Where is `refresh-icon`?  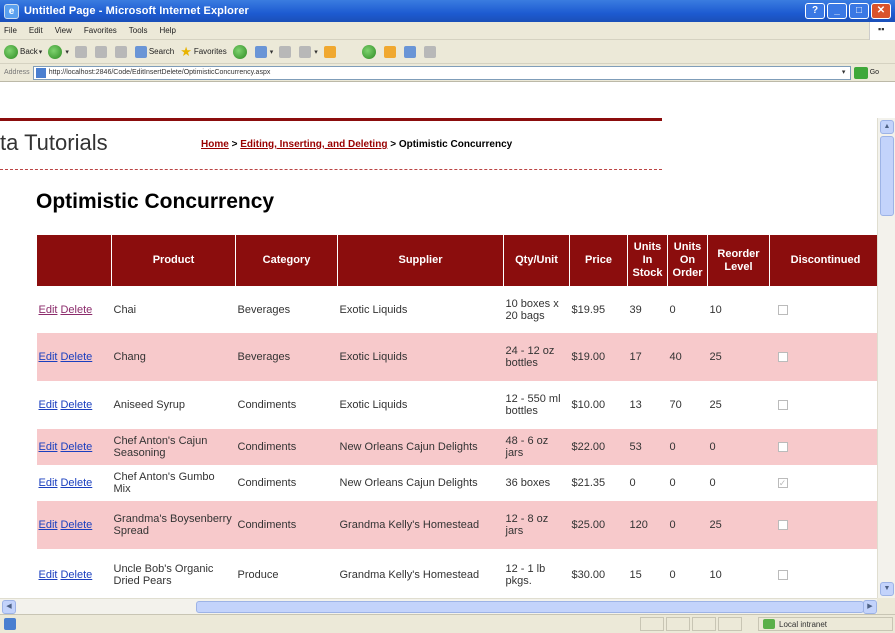
refresh-icon is located at coordinates (100, 51).